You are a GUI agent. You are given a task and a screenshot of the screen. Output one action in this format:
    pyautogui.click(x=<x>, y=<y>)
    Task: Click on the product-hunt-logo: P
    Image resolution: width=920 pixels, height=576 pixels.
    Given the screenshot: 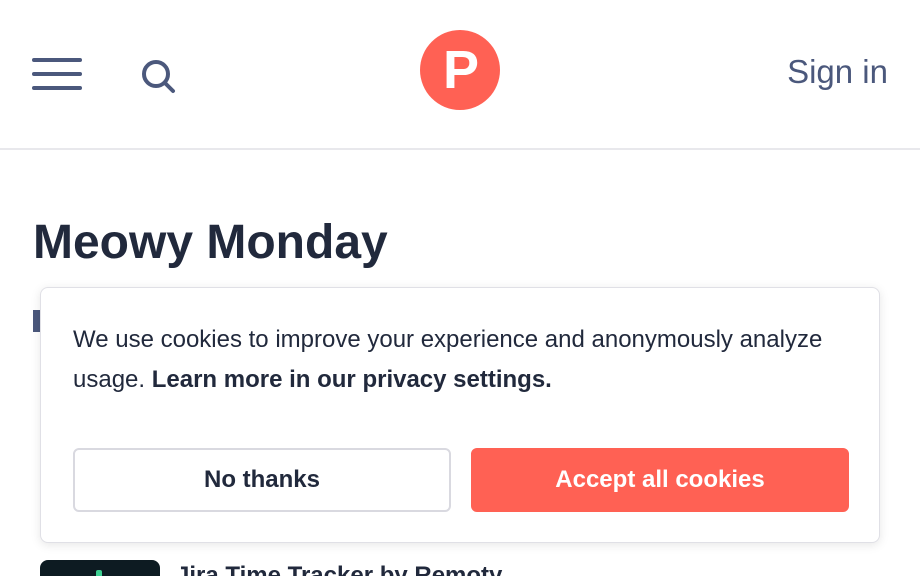 What is the action you would take?
    pyautogui.click(x=460, y=70)
    